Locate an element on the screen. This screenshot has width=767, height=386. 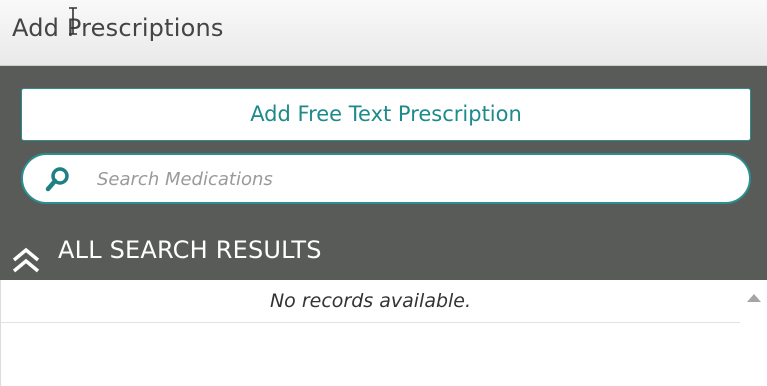
text-cursor-icon is located at coordinates (73, 21).